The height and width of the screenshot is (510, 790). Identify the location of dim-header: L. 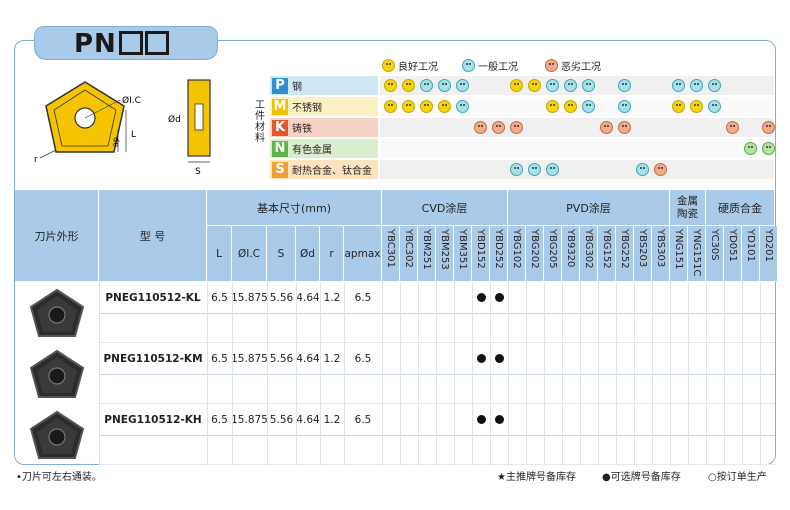
(219, 254).